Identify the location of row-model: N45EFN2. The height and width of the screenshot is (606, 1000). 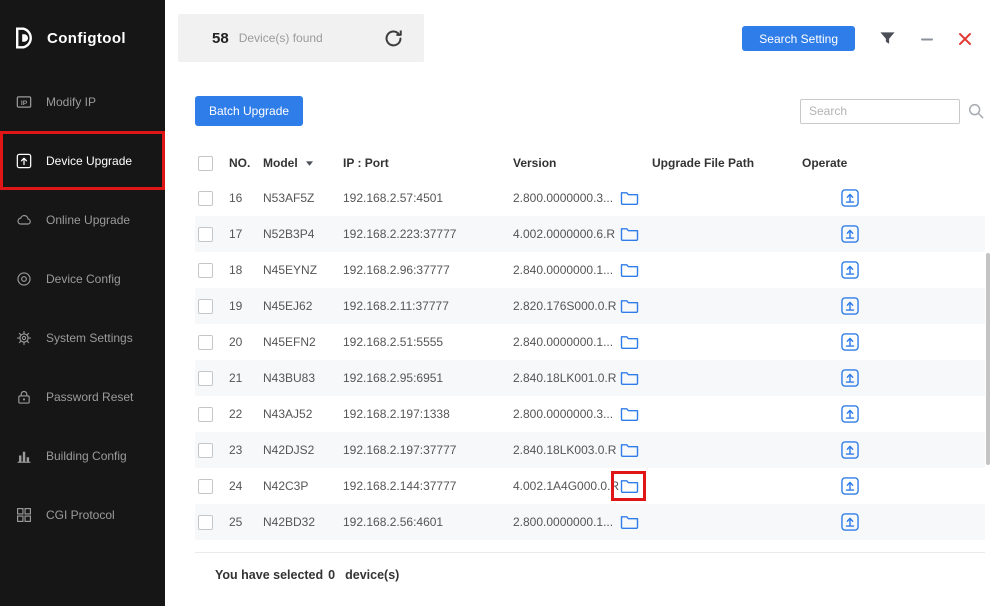
(289, 342).